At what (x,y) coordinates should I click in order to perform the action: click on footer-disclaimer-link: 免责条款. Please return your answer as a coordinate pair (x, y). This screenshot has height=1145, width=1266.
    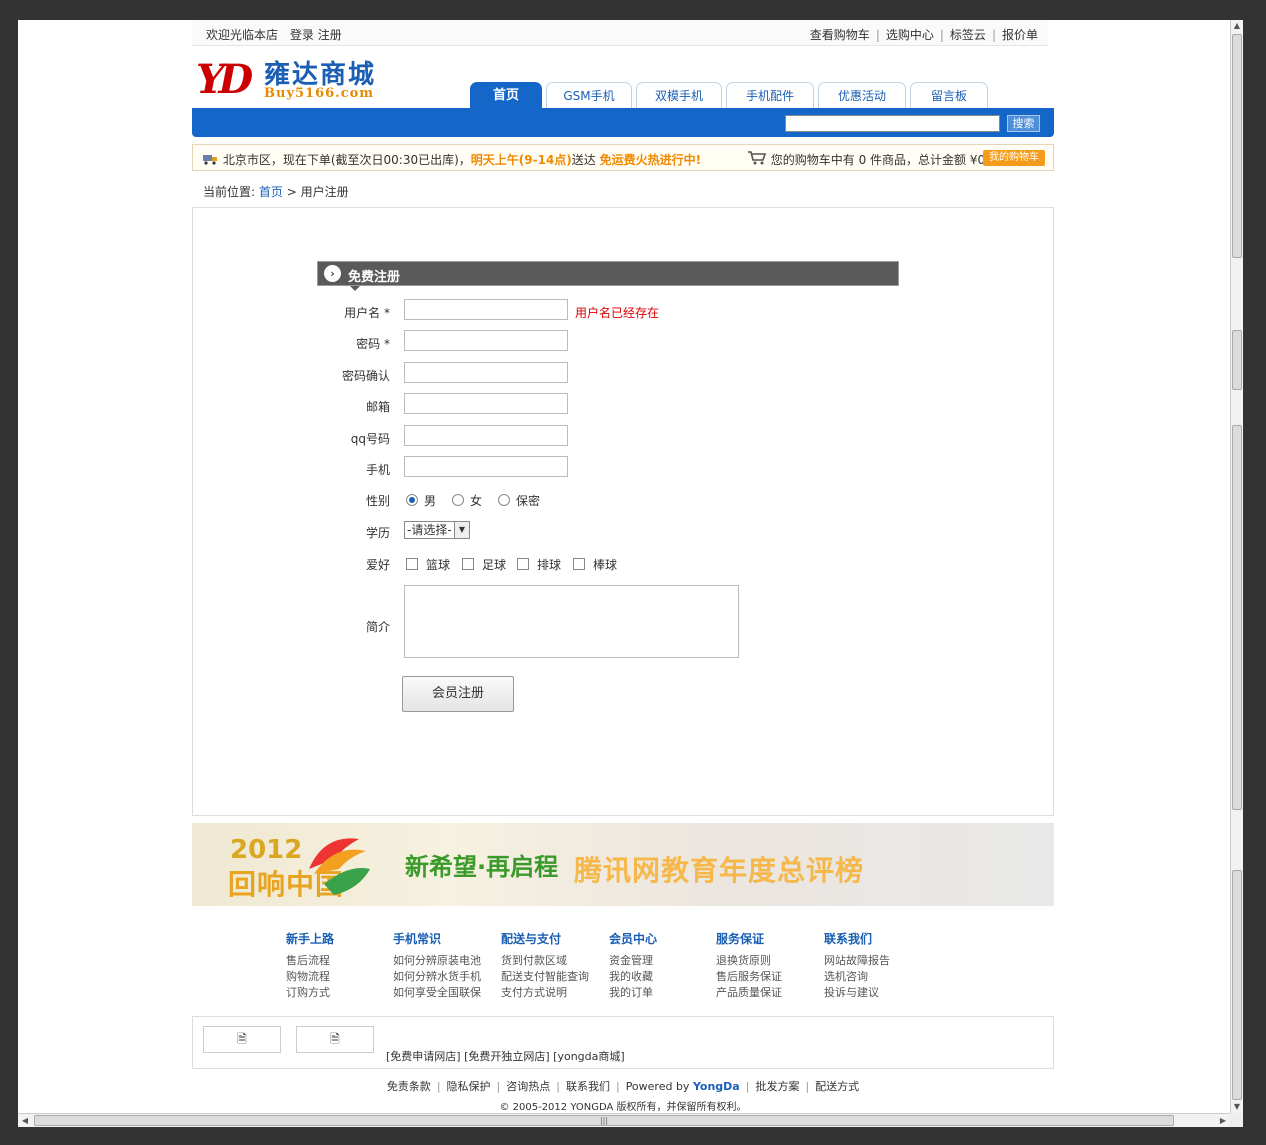
    Looking at the image, I should click on (409, 1086).